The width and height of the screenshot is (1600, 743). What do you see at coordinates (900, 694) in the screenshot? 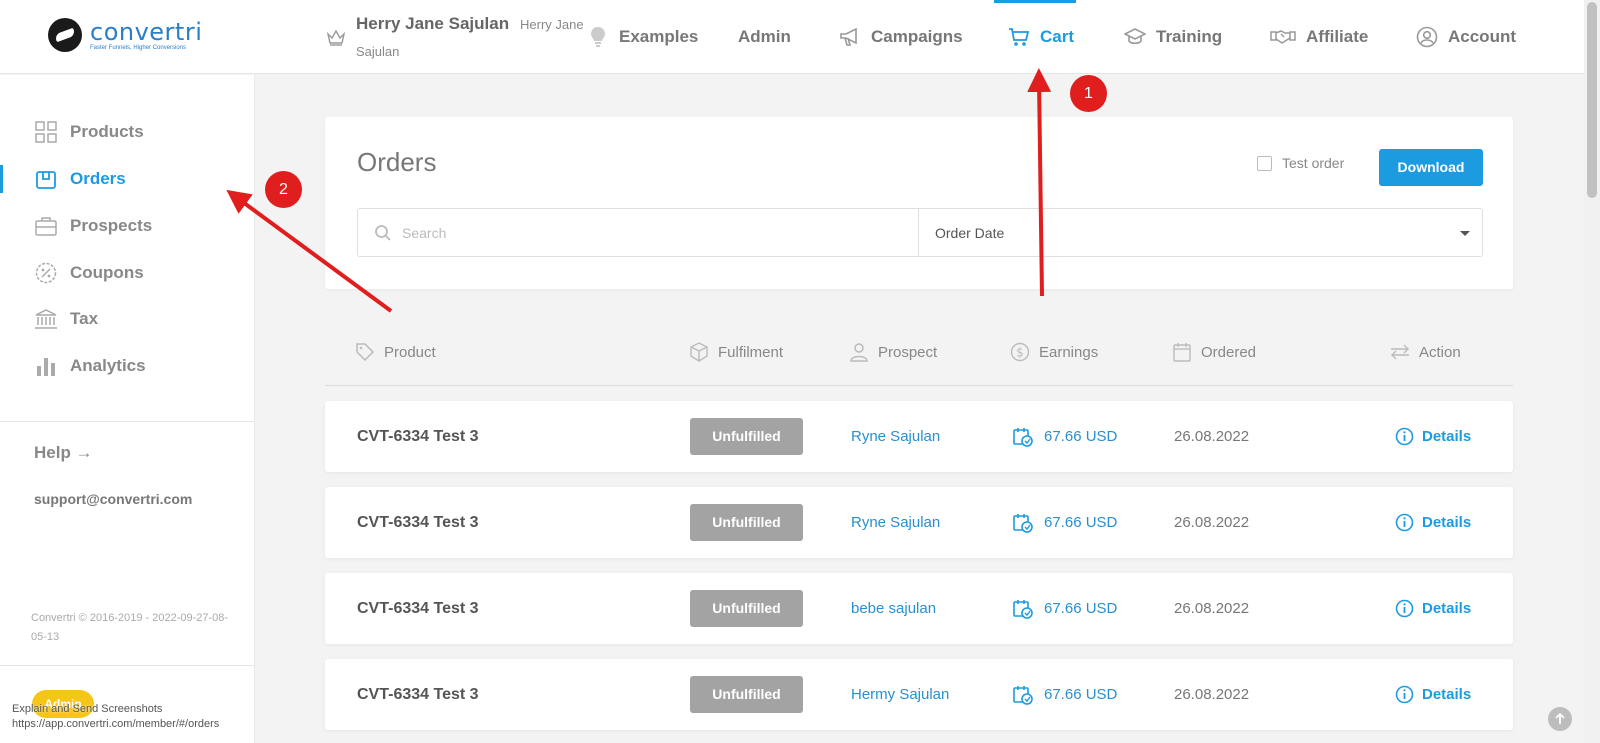
I see `prospect-link: Hermy Sajulan` at bounding box center [900, 694].